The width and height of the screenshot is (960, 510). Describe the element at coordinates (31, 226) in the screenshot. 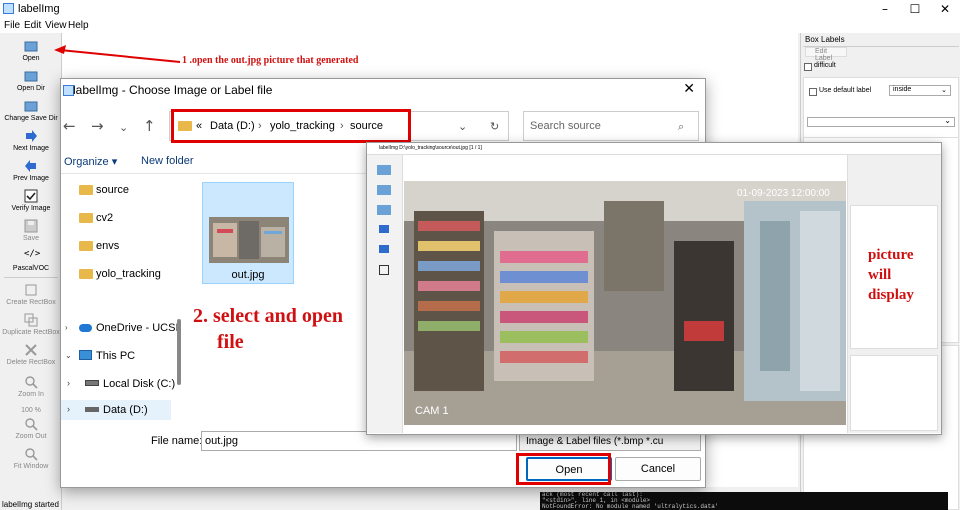

I see `save-icon` at that location.